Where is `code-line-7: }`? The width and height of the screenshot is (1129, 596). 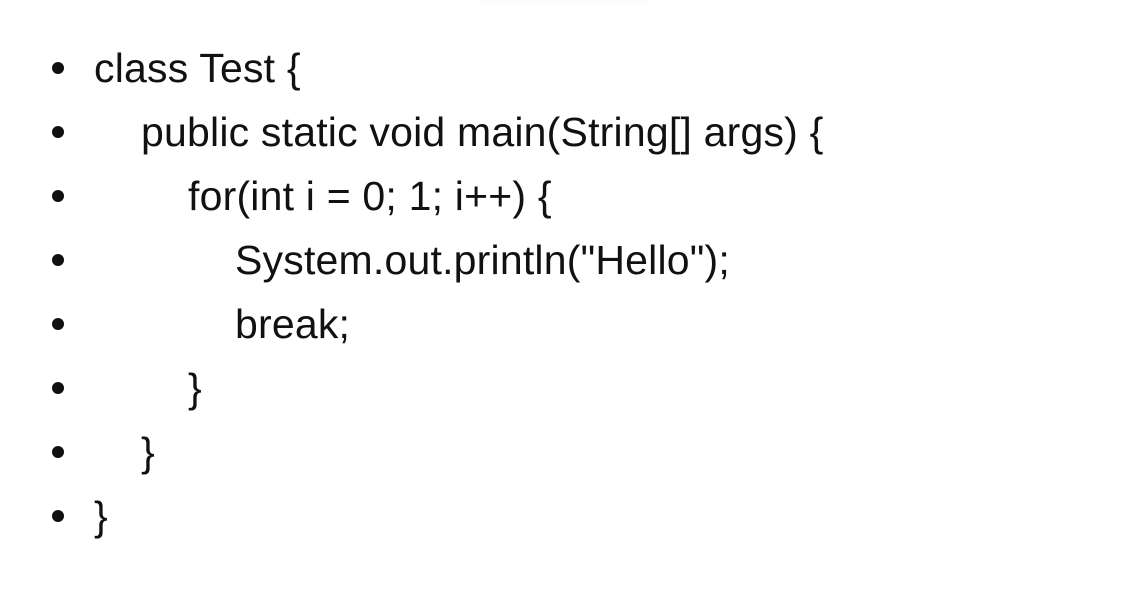 code-line-7: } is located at coordinates (564, 450).